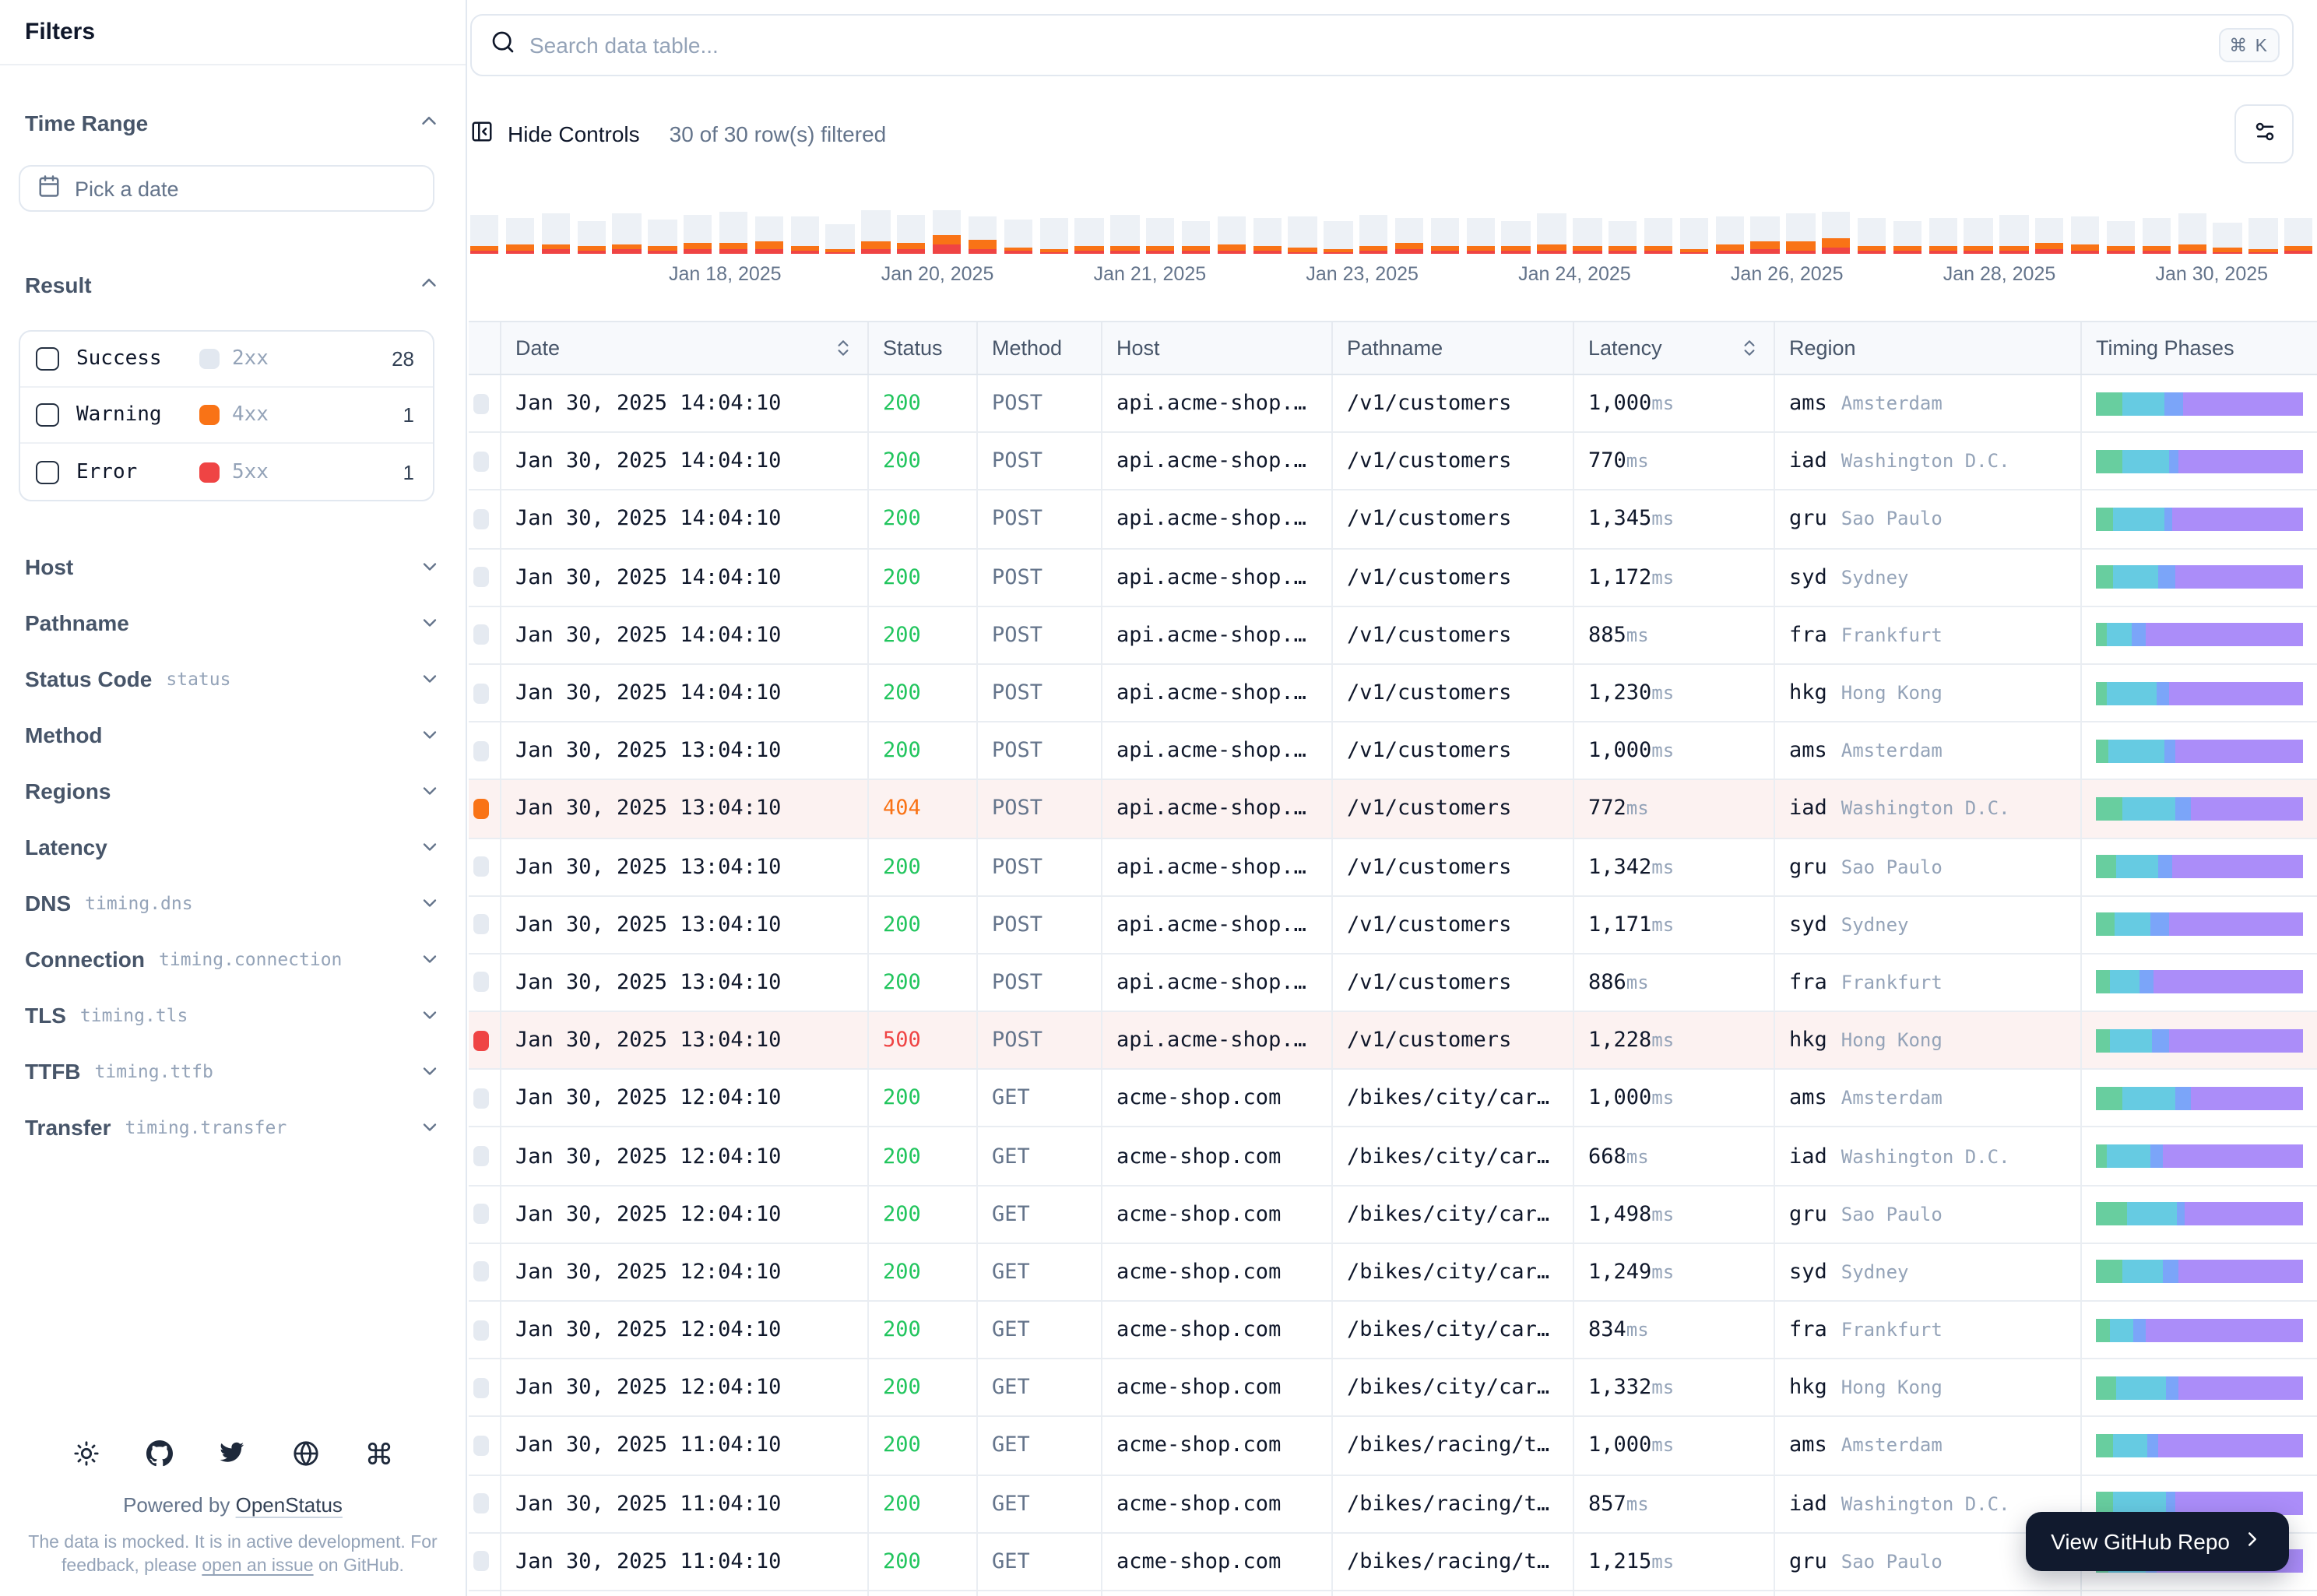 The image size is (2317, 1596). What do you see at coordinates (233, 847) in the screenshot?
I see `filter-section-latency: Latency` at bounding box center [233, 847].